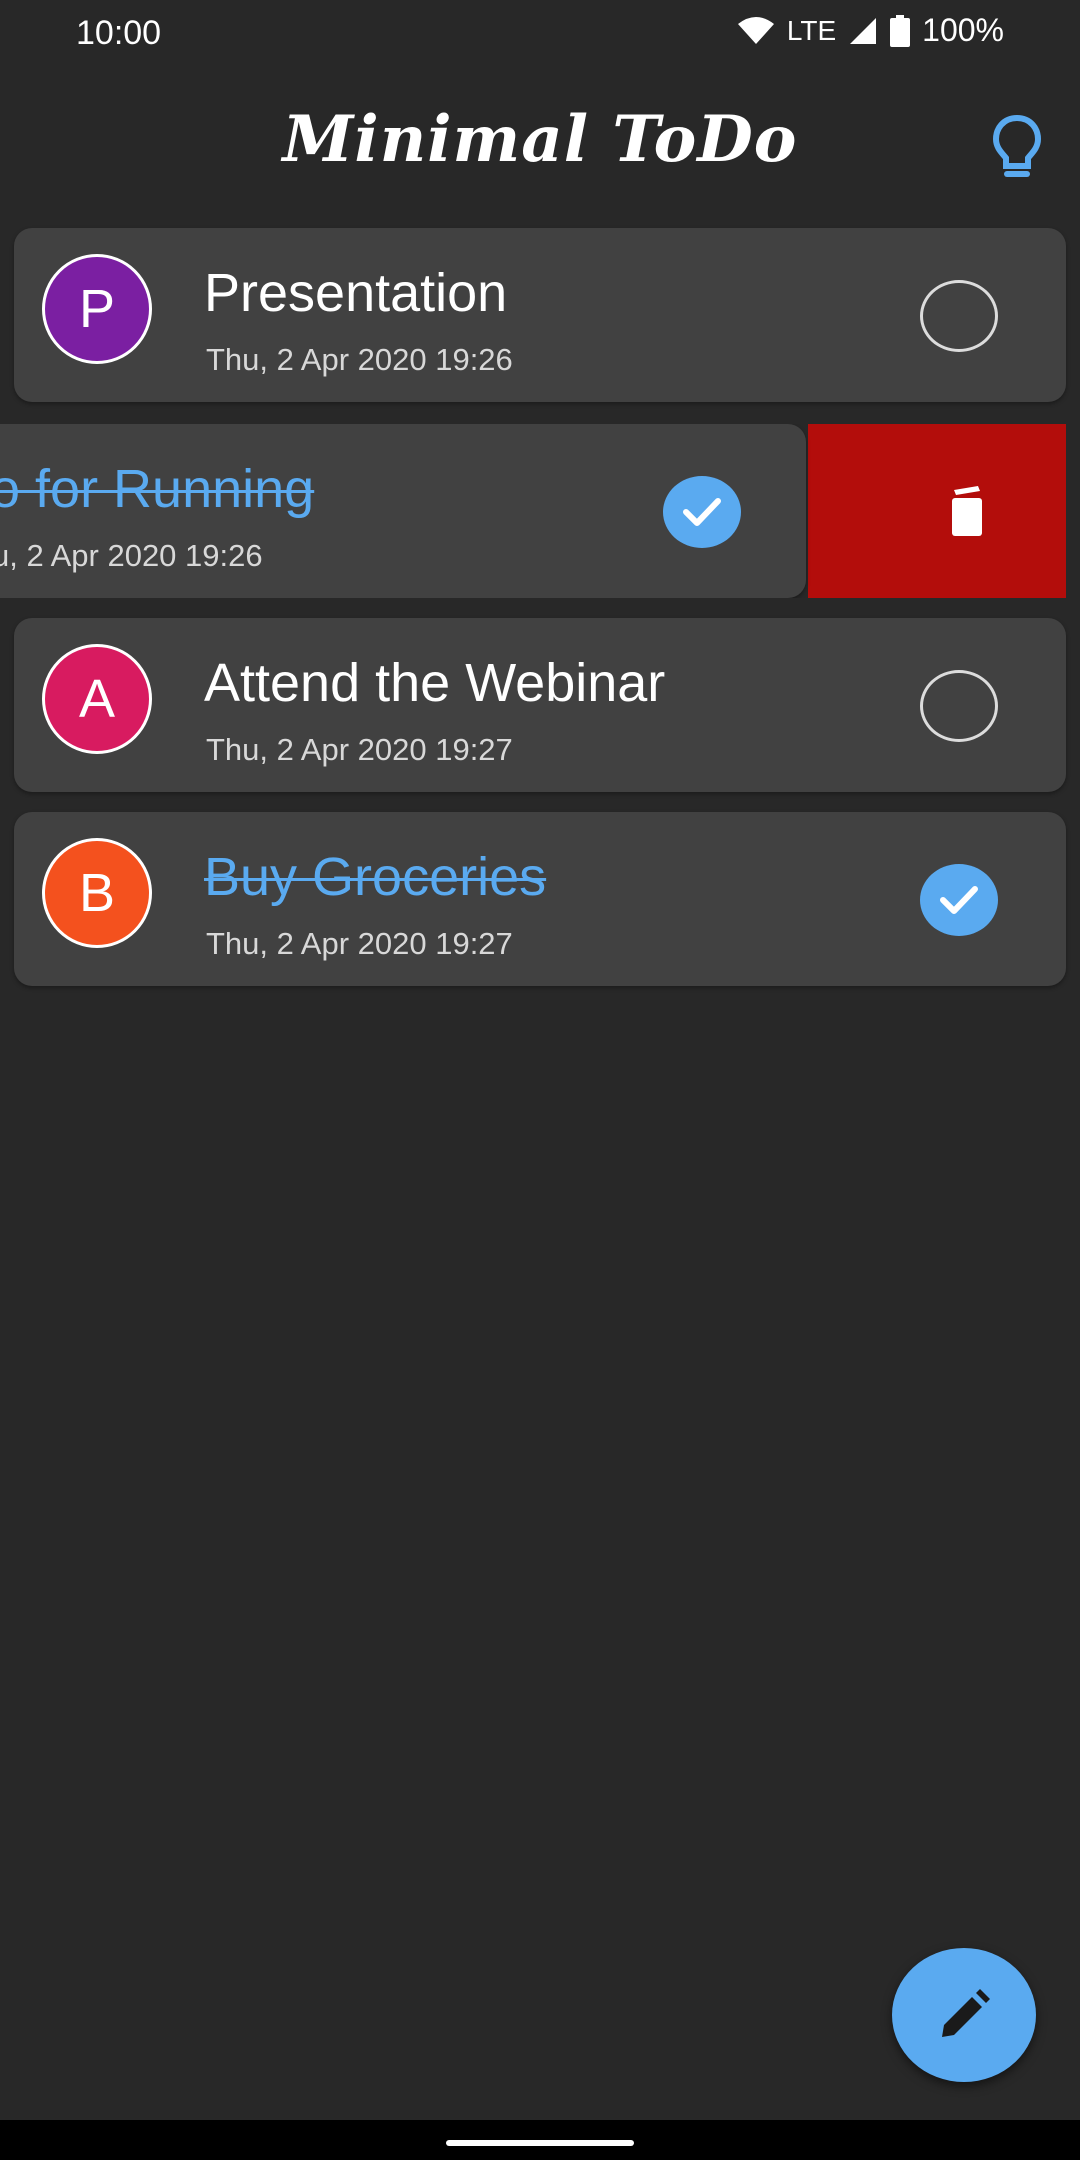  I want to click on add-task-button, so click(964, 2015).